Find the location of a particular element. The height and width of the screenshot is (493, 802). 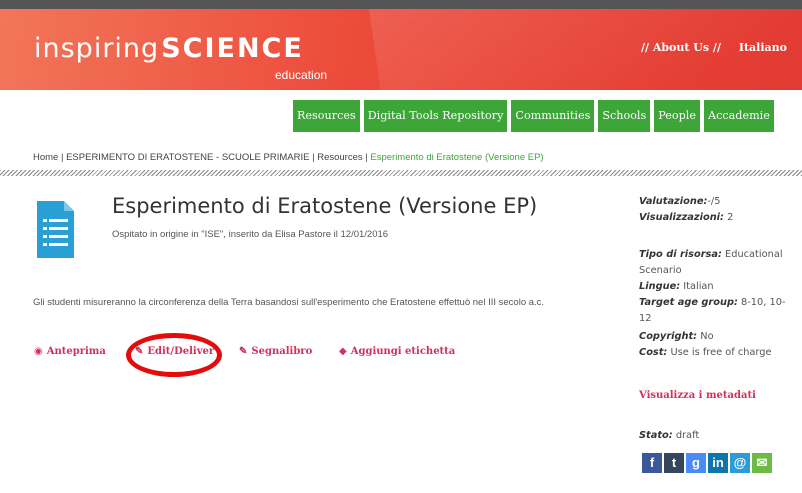

nav-people: People is located at coordinates (677, 116).